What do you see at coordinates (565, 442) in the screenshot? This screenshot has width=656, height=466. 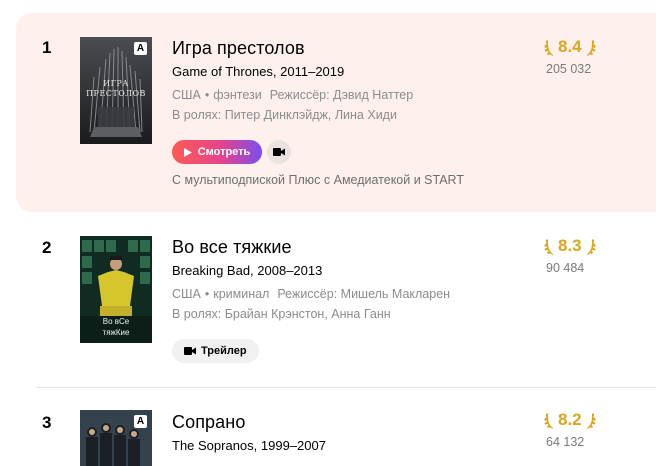 I see `votes-count: 64 132` at bounding box center [565, 442].